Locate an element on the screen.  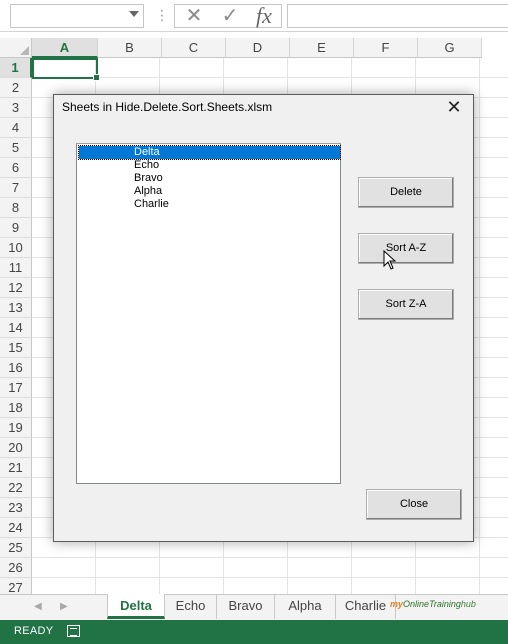
scroll-right-icon: ▶ is located at coordinates (64, 606).